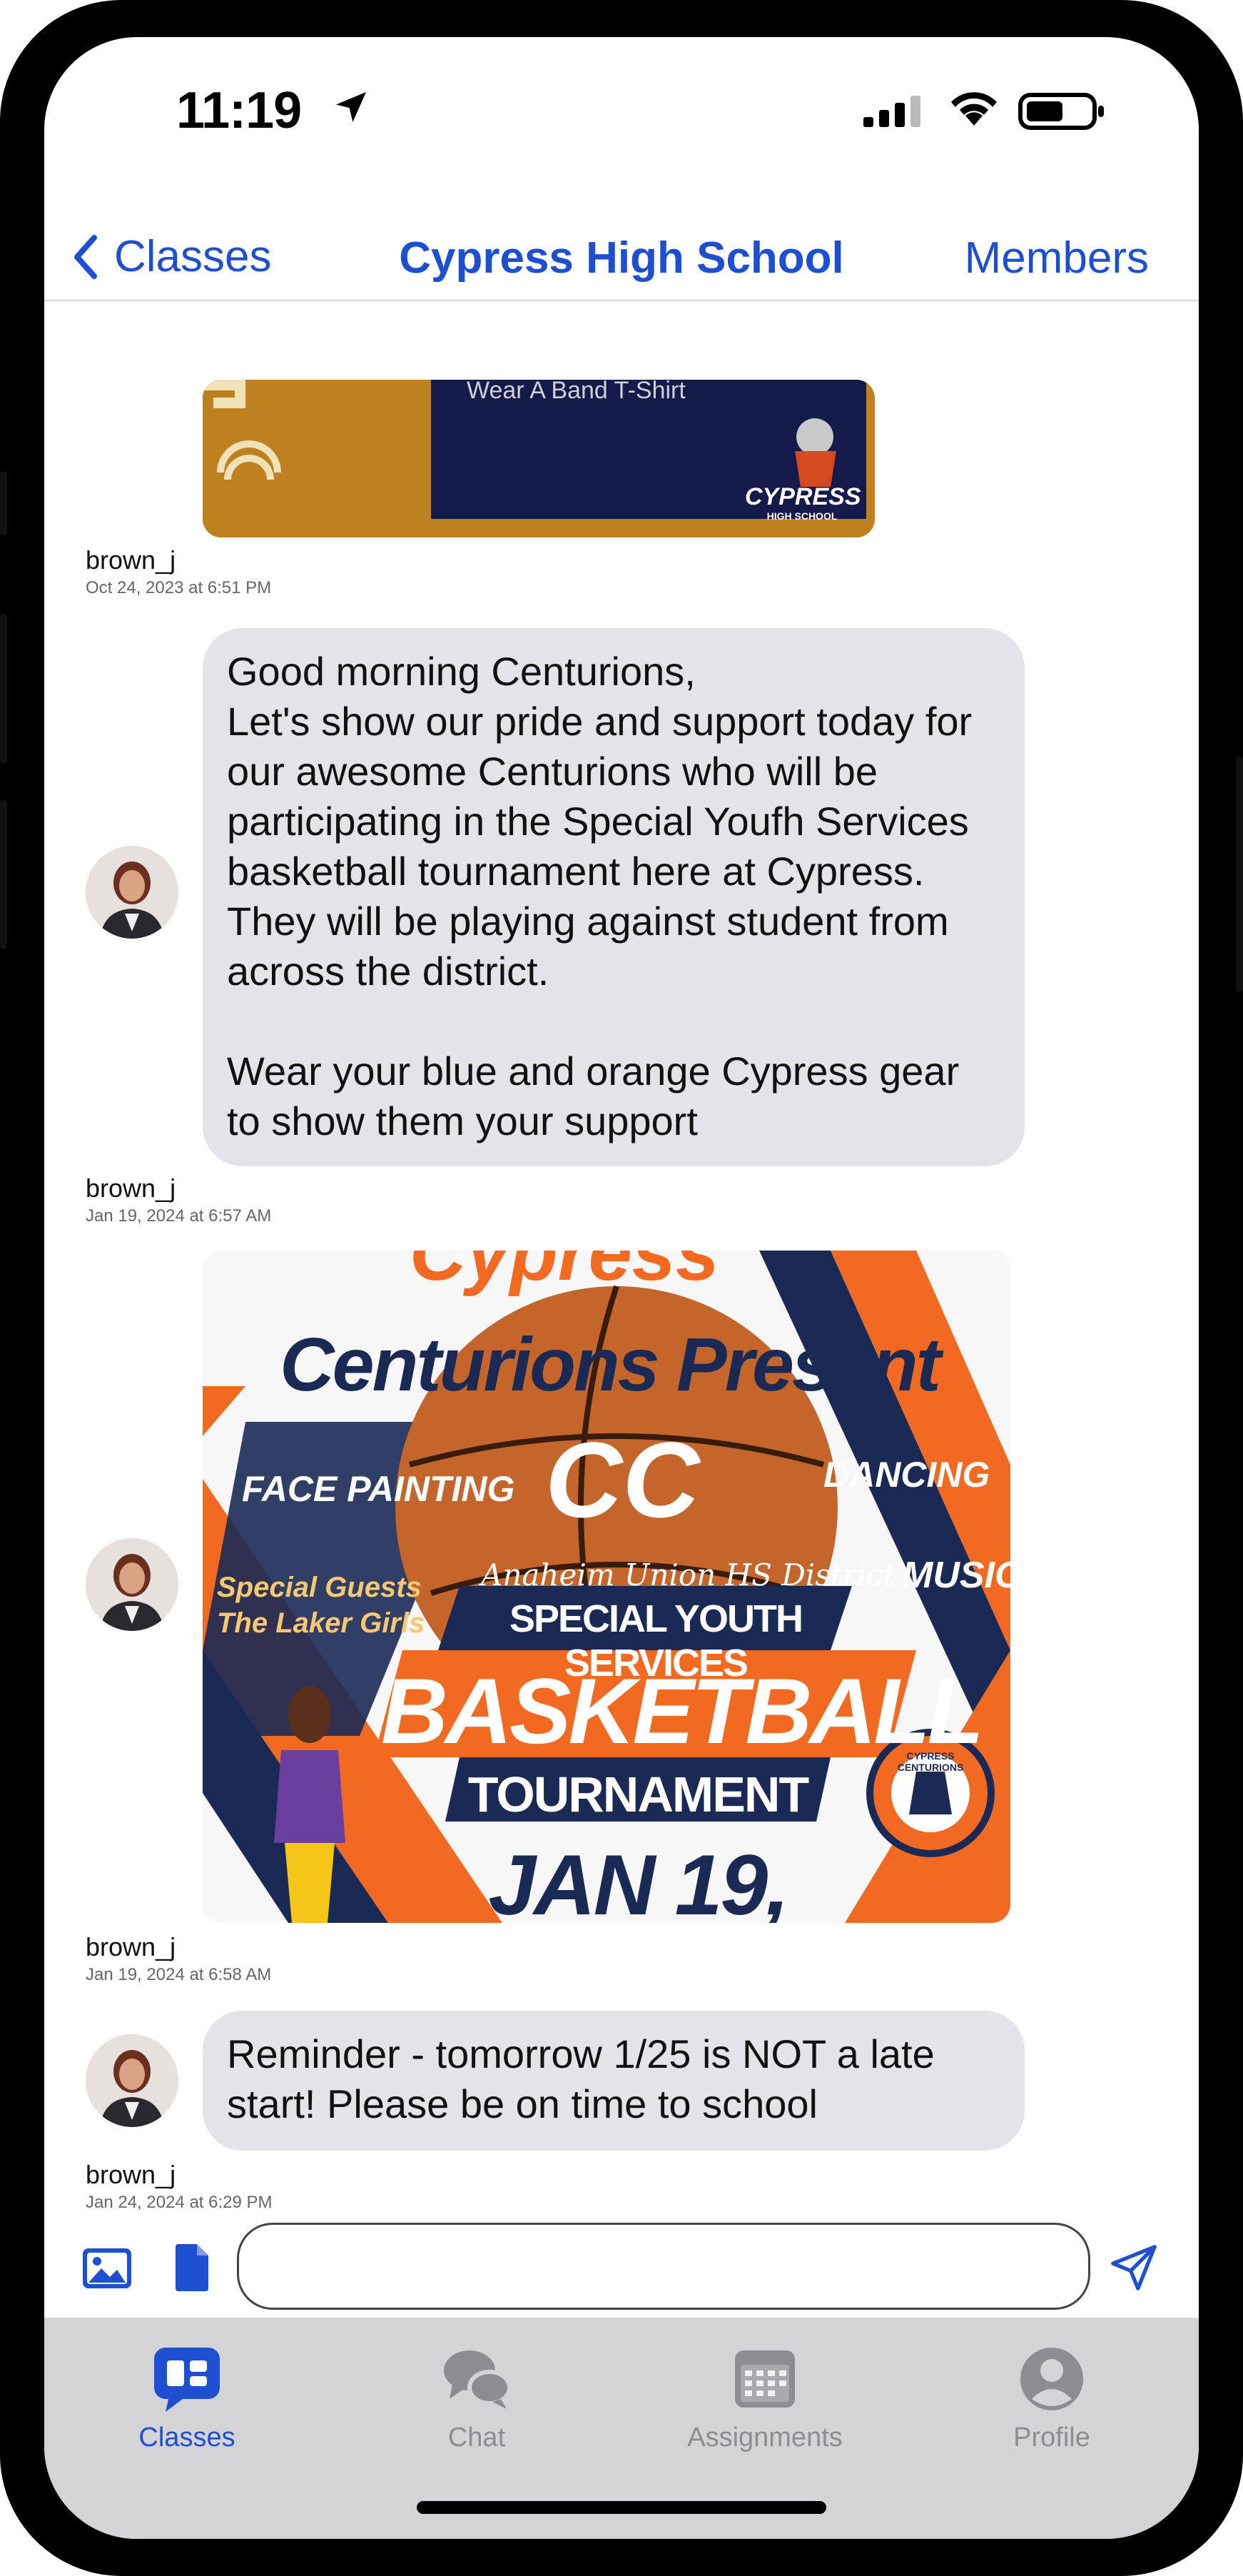 This screenshot has height=2576, width=1243. I want to click on tab-profile: Profile, so click(1052, 2399).